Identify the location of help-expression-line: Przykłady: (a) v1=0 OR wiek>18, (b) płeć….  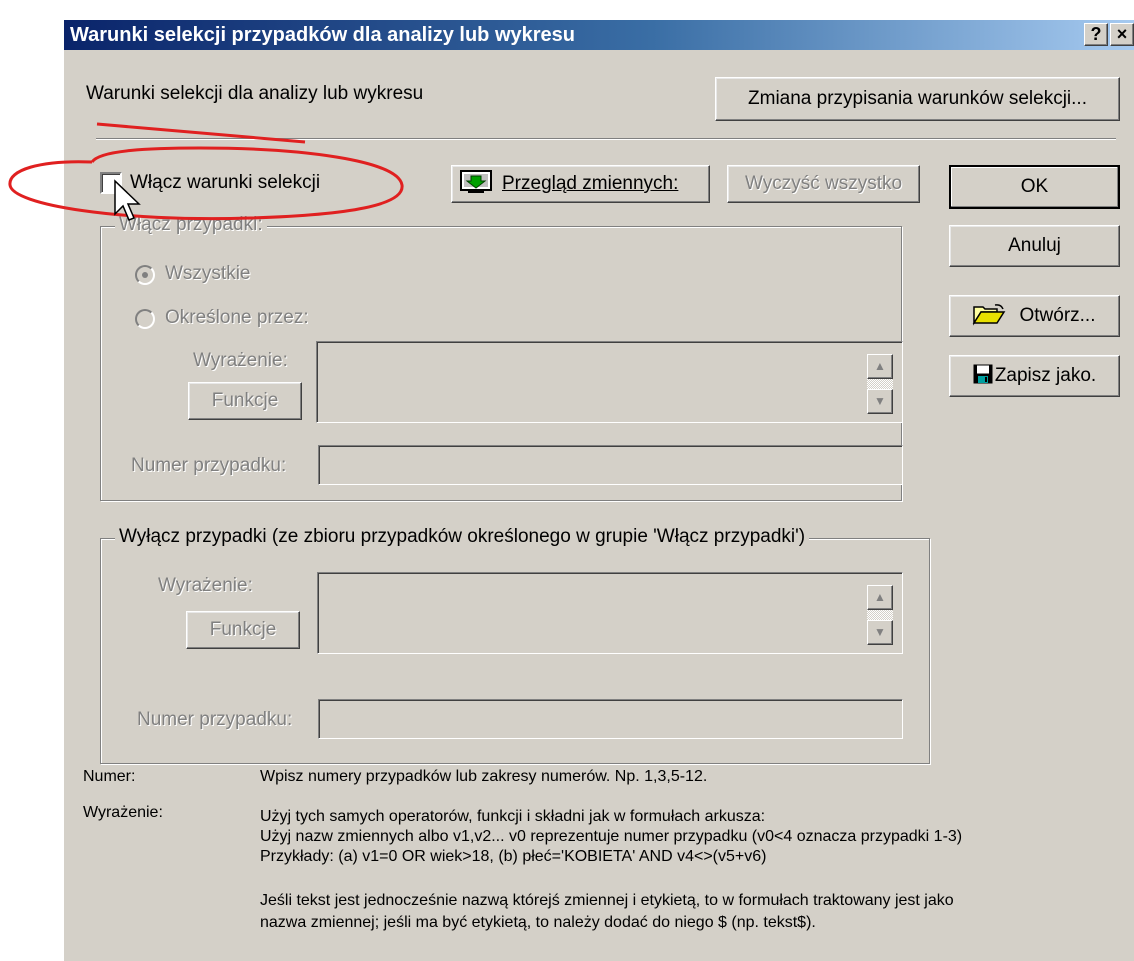
(513, 856).